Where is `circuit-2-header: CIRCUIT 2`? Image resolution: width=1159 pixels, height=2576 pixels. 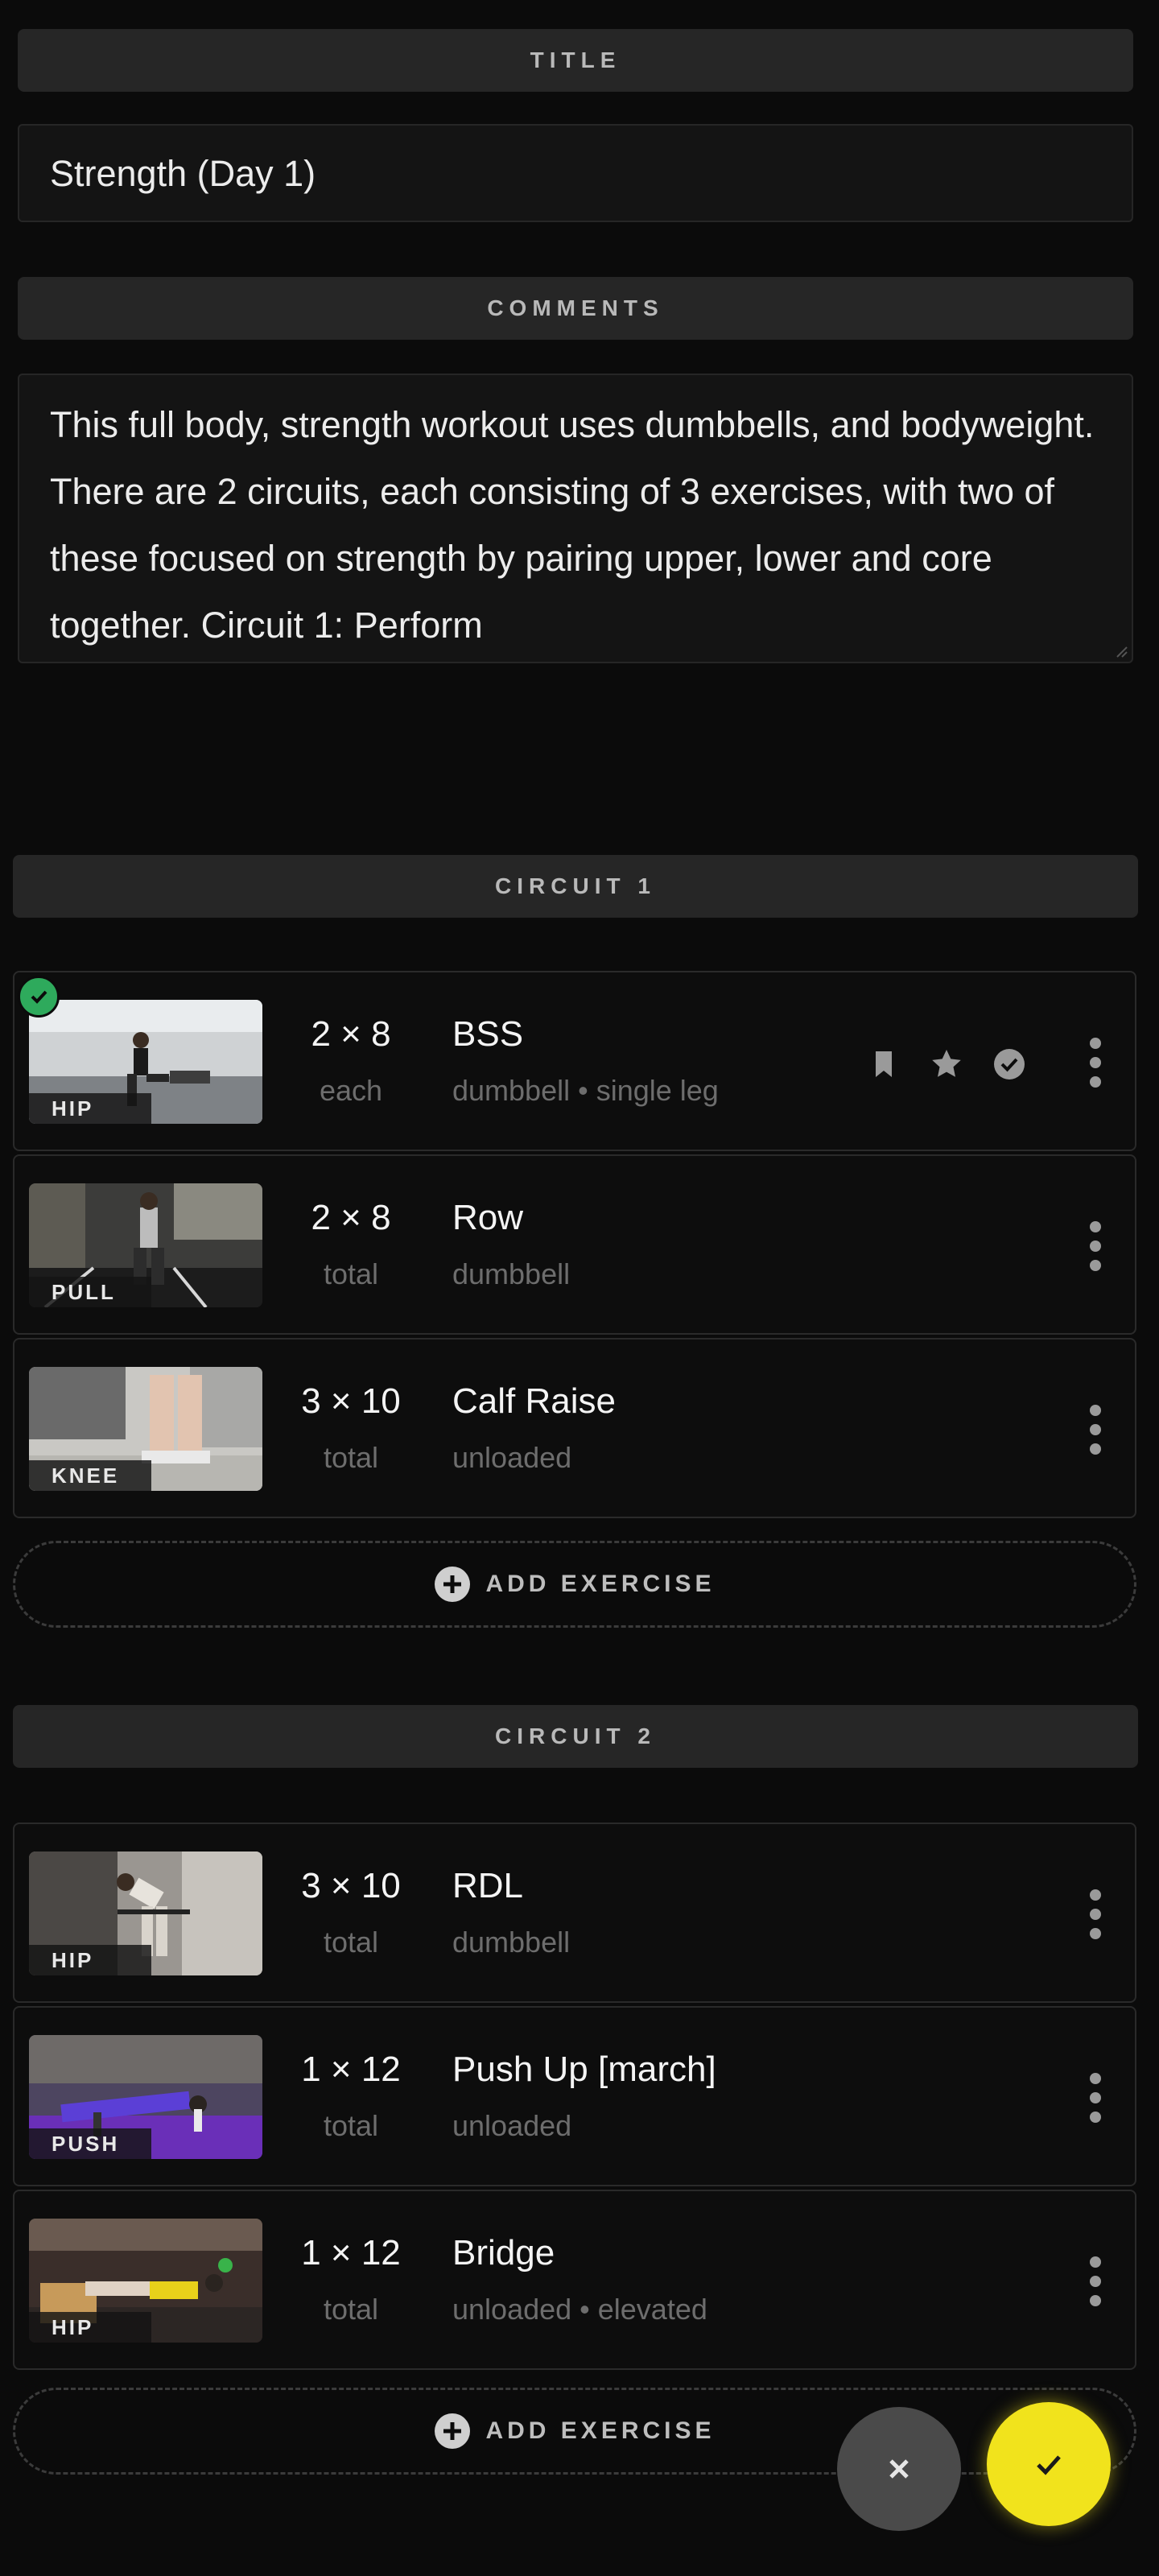
circuit-2-header: CIRCUIT 2 is located at coordinates (575, 1736).